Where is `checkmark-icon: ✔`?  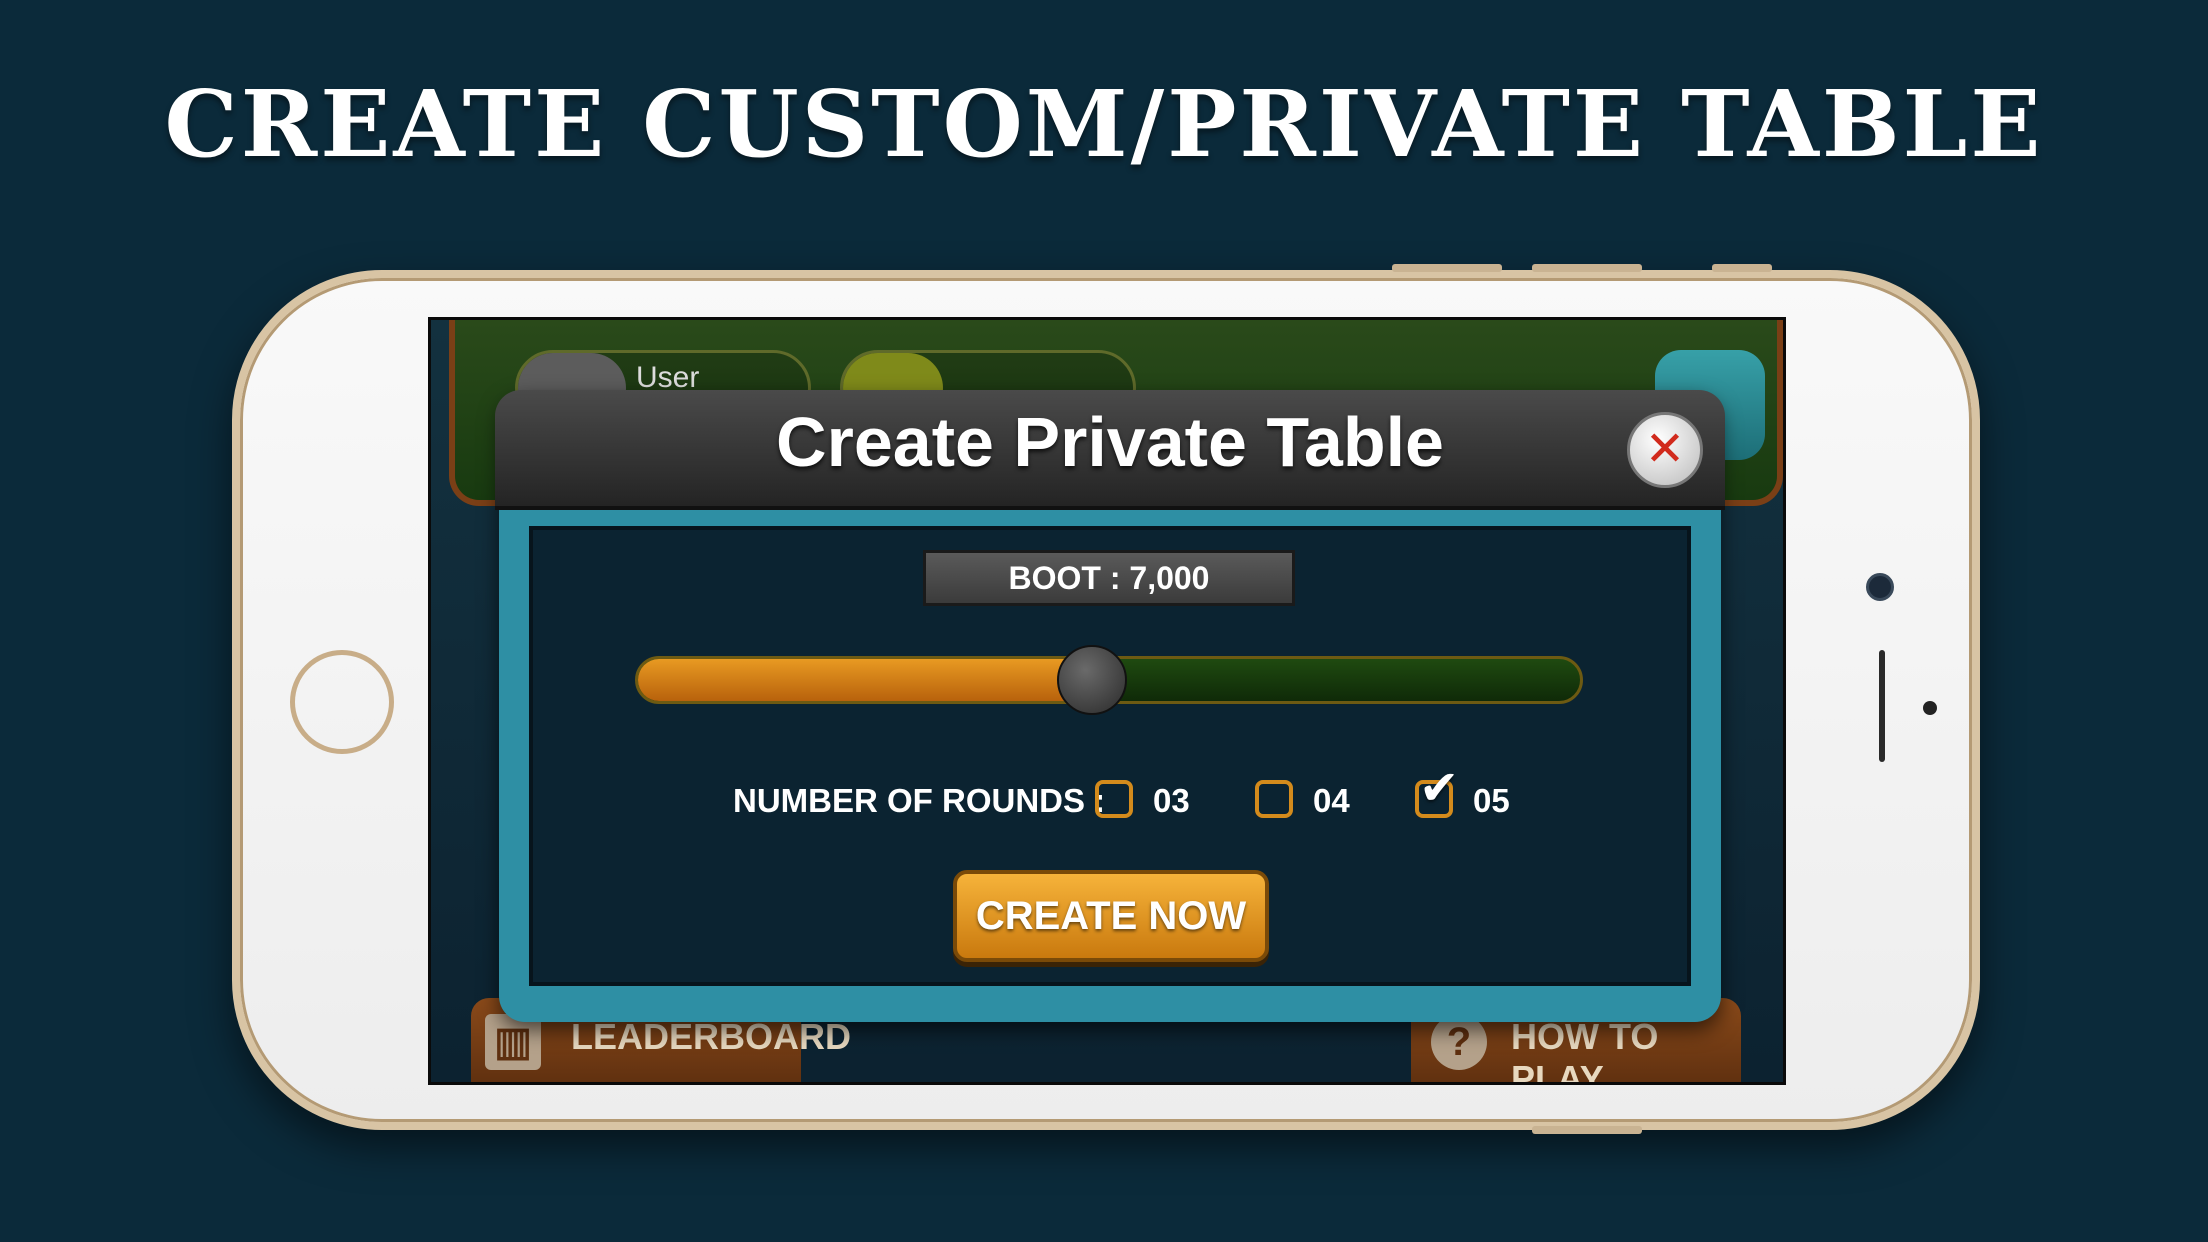 checkmark-icon: ✔ is located at coordinates (1439, 788).